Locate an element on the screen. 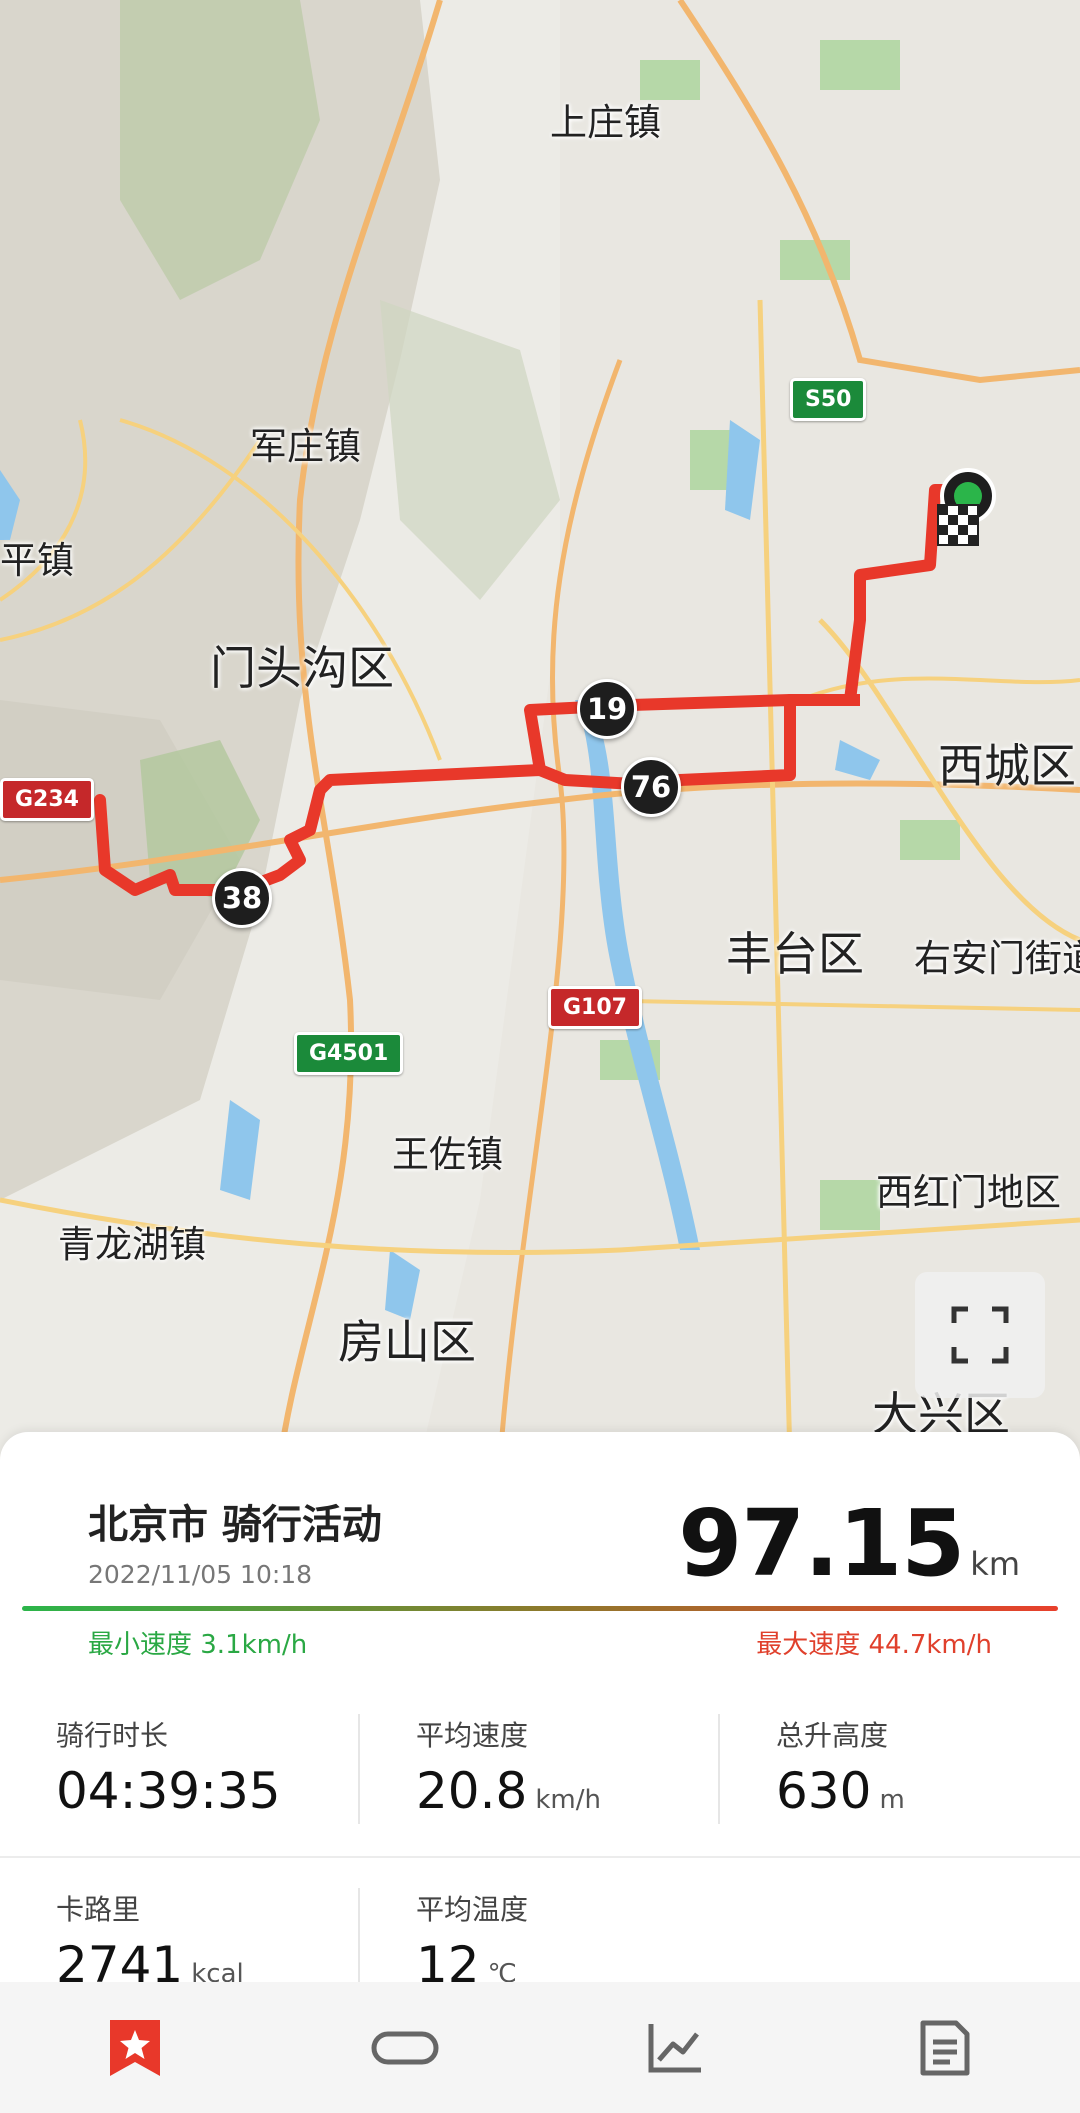 The width and height of the screenshot is (1080, 2113). road-shield: S50 is located at coordinates (828, 399).